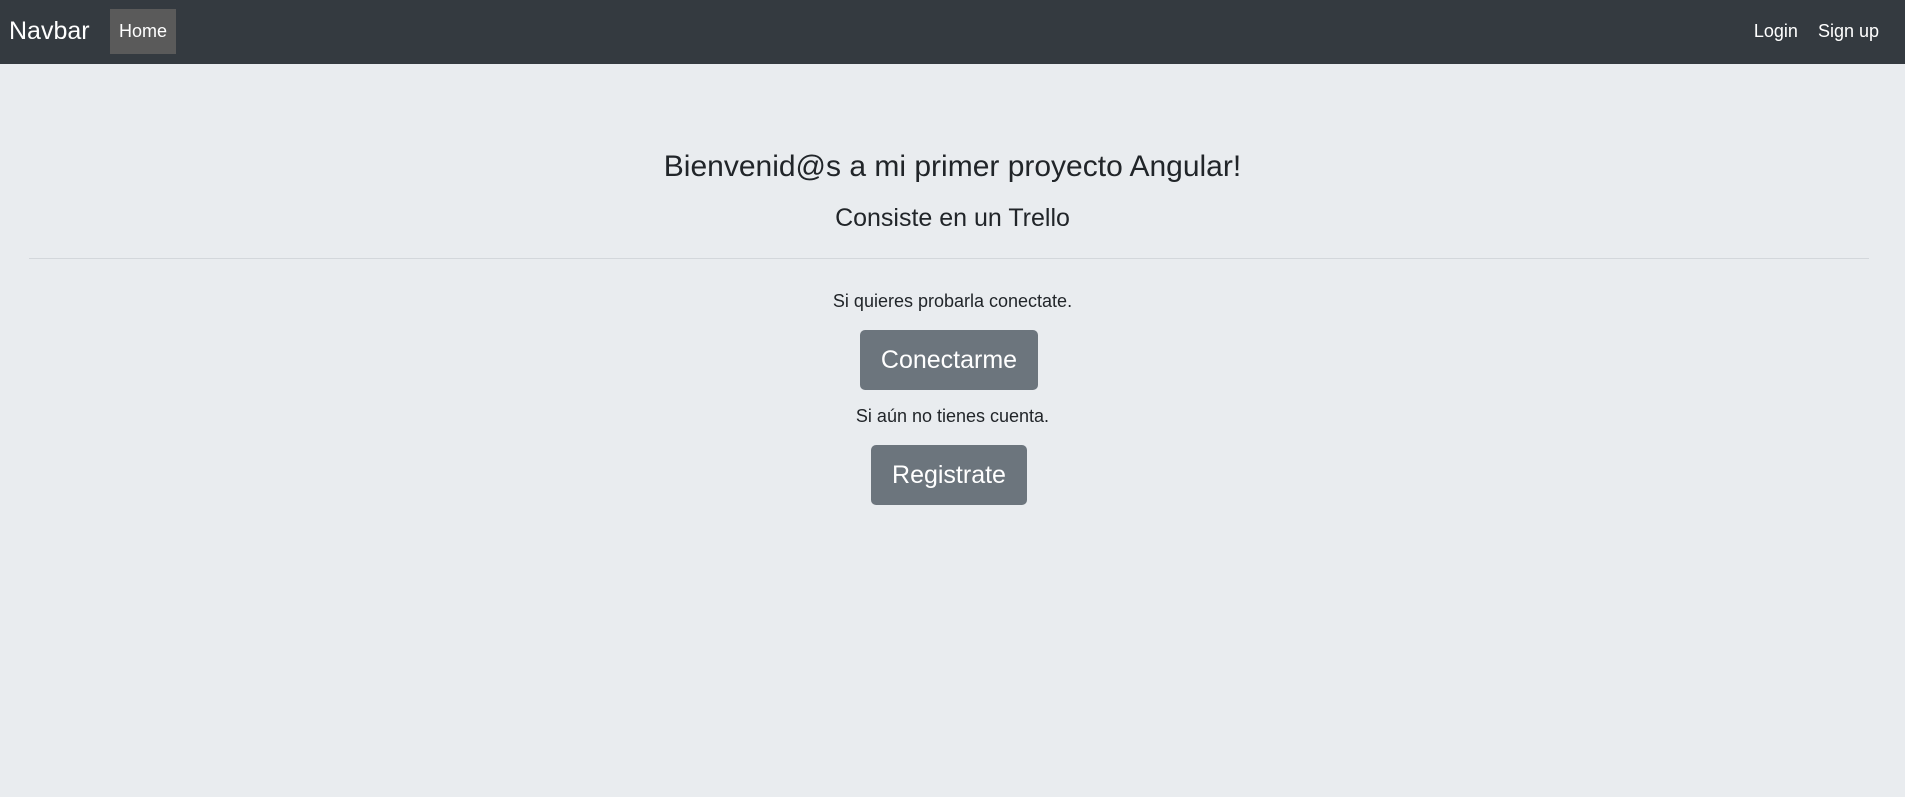  Describe the element at coordinates (1816, 31) in the screenshot. I see `navbar-right-links: Login Sign up` at that location.